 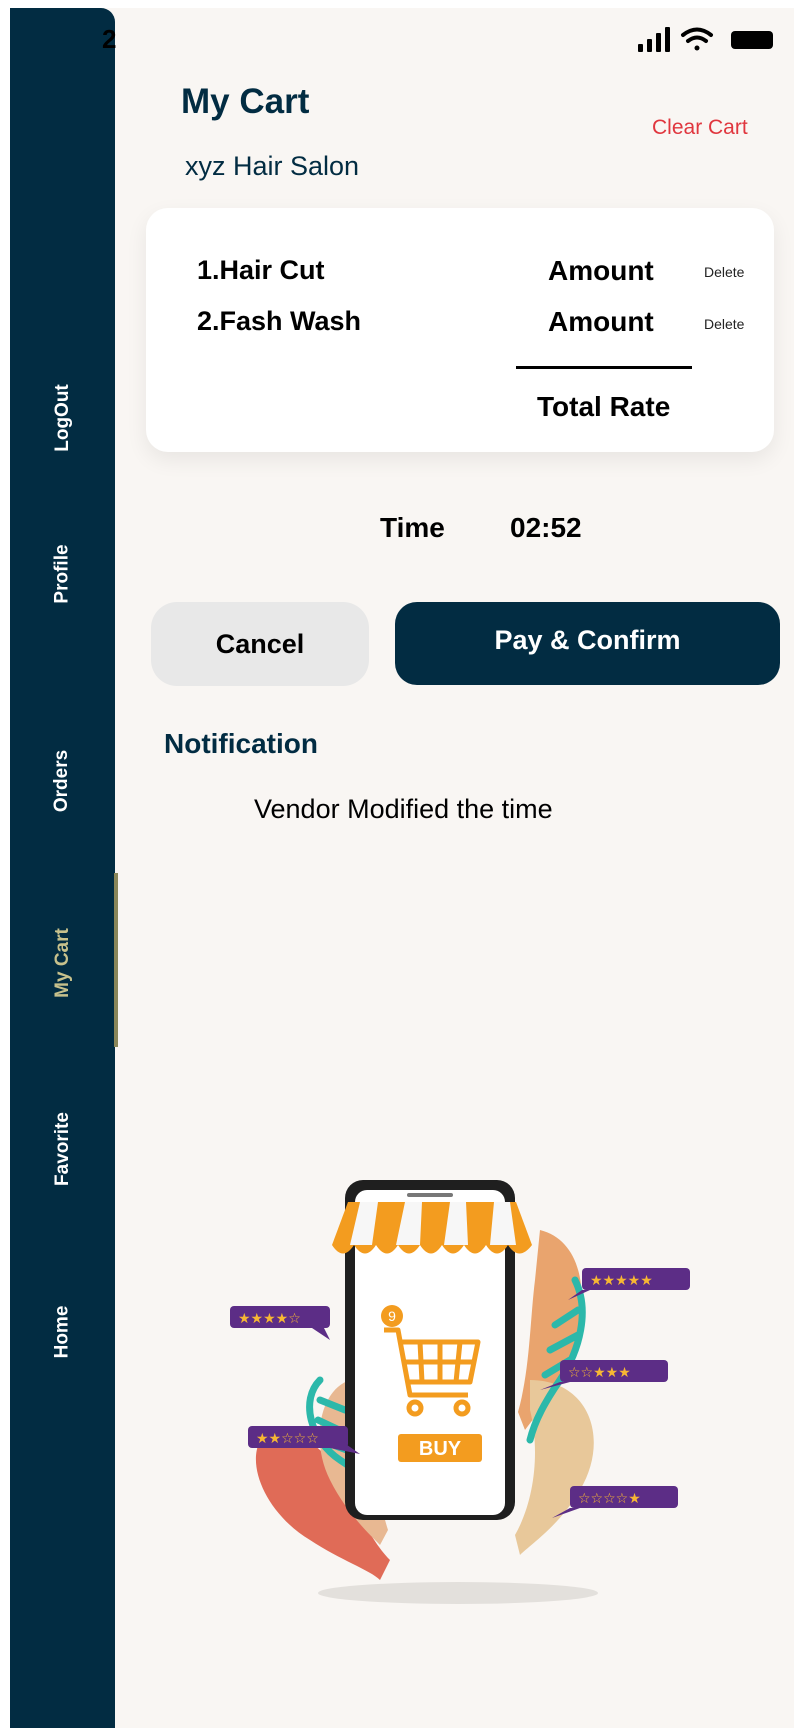 I want to click on page-title: My Cart, so click(x=245, y=101).